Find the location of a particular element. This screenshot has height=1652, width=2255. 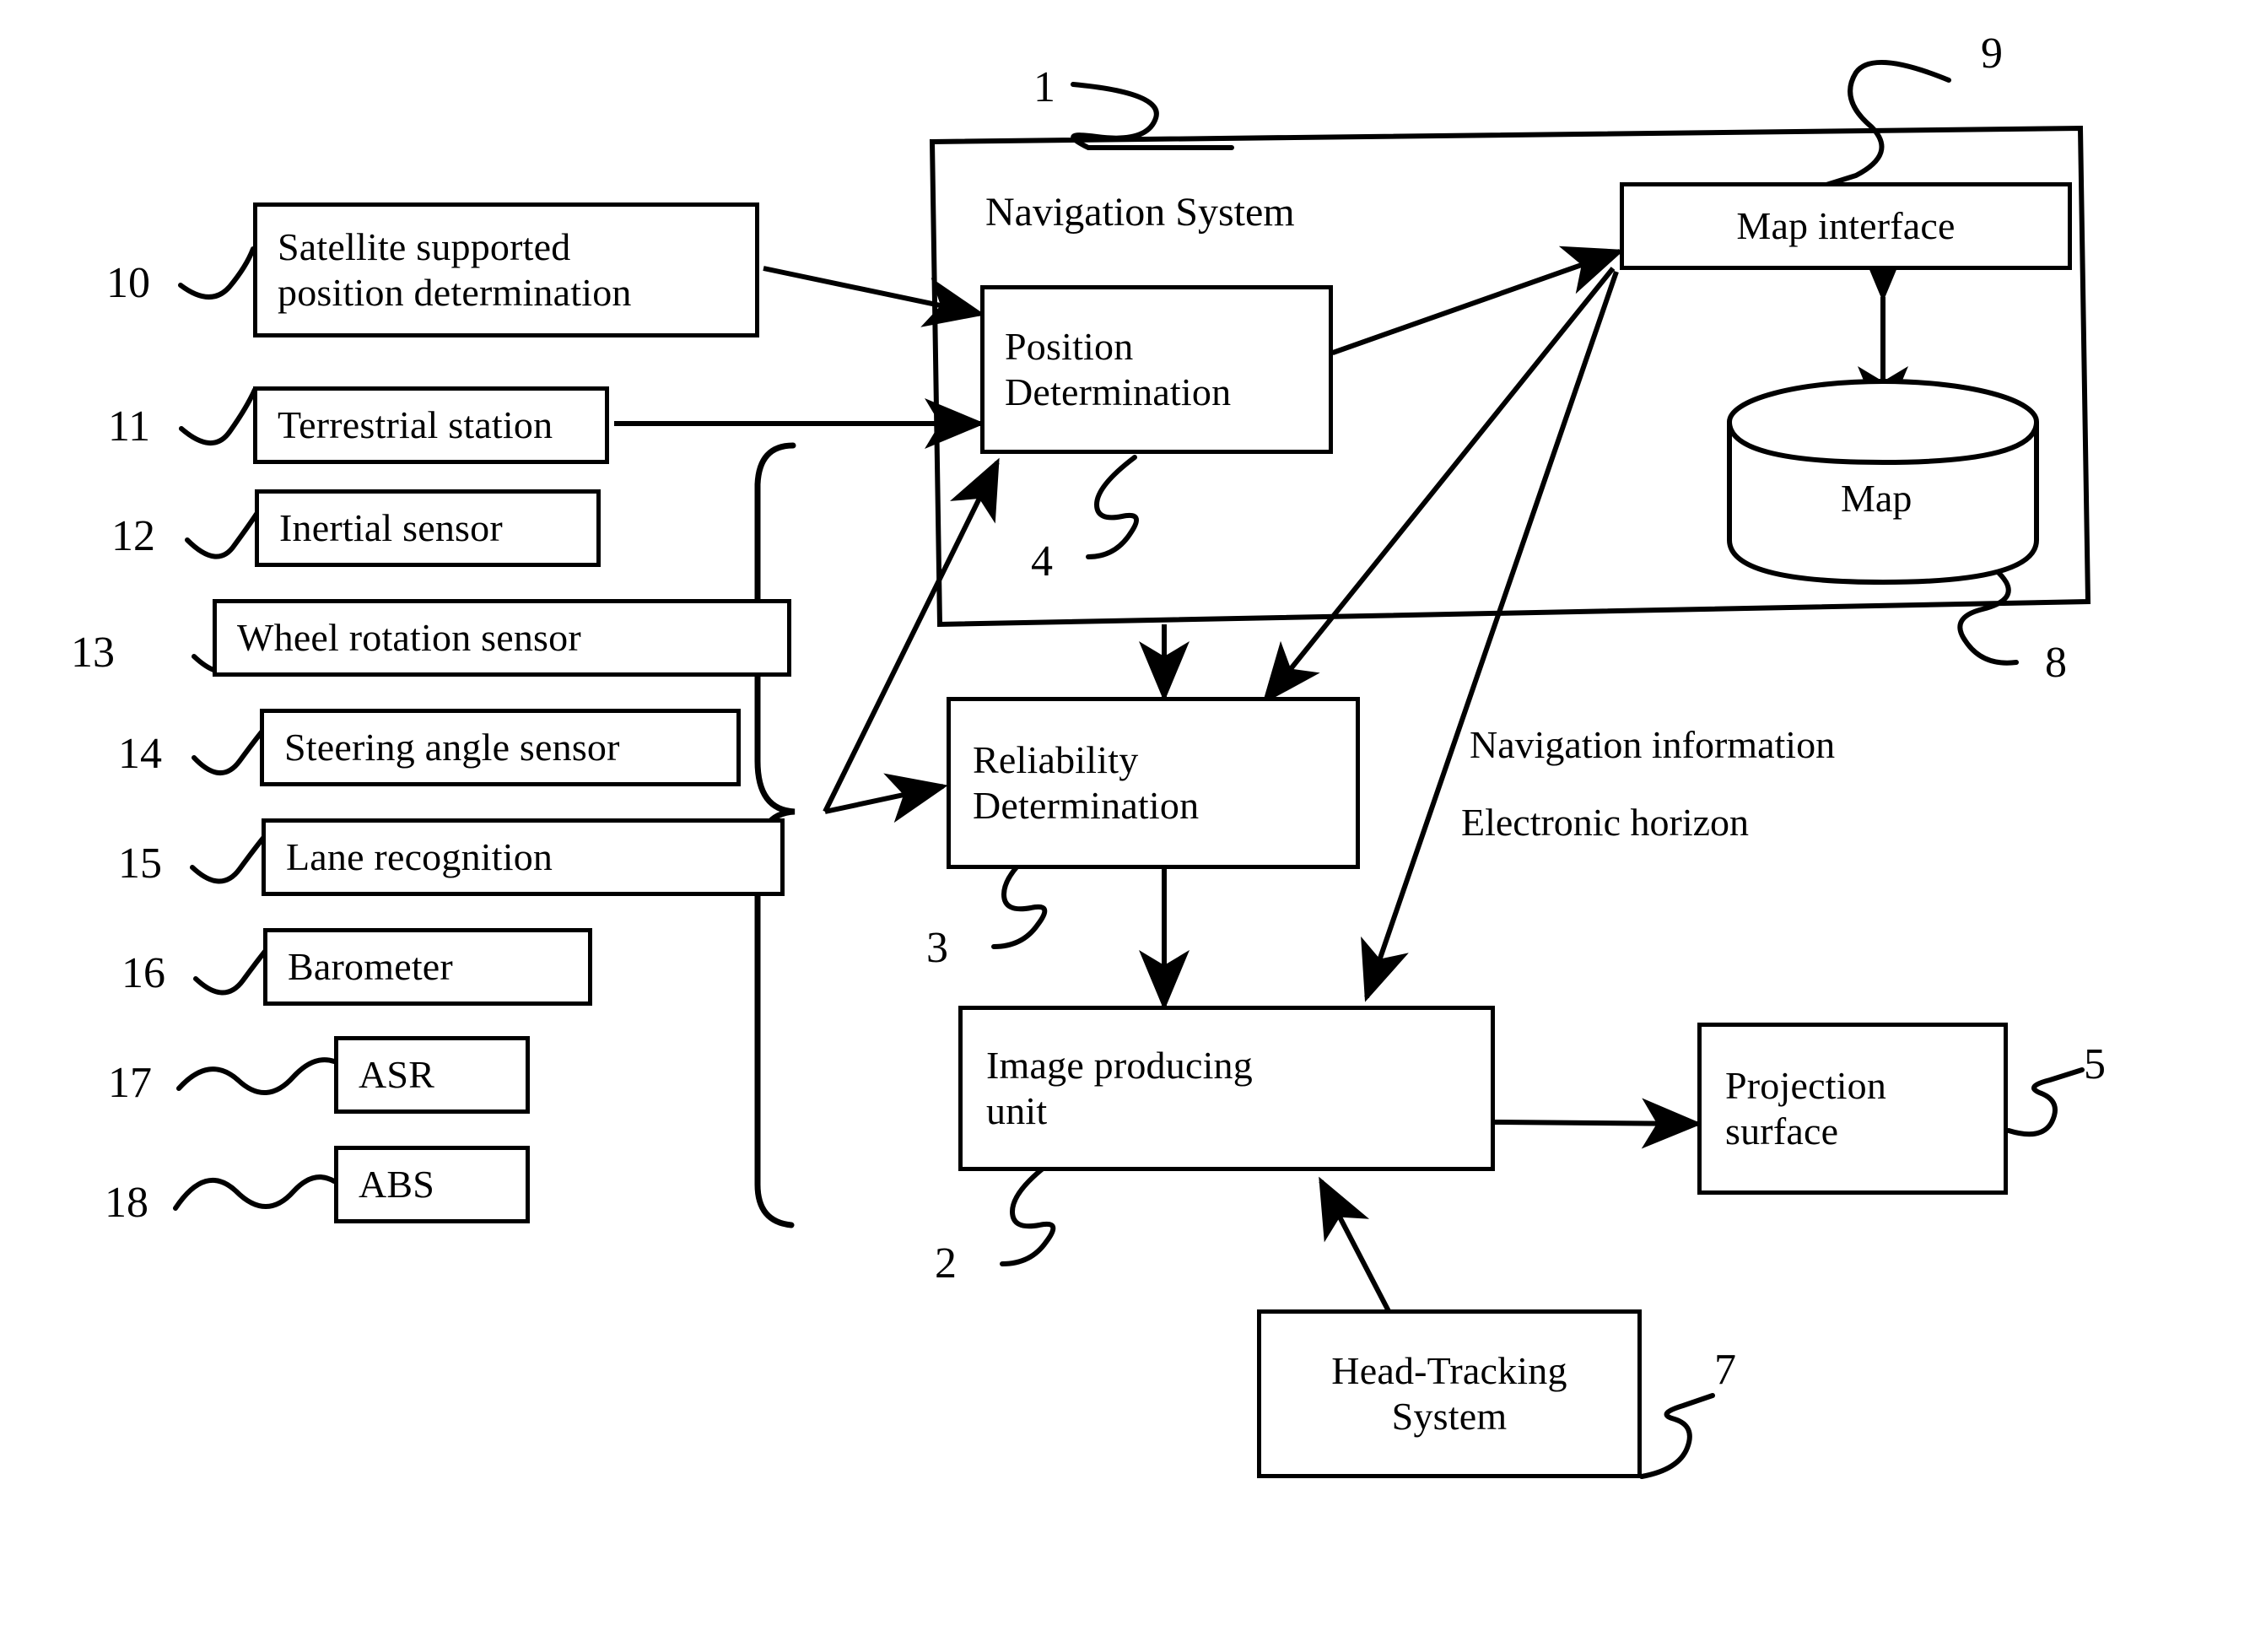

sensor-box-abs: ABS is located at coordinates (432, 1184).